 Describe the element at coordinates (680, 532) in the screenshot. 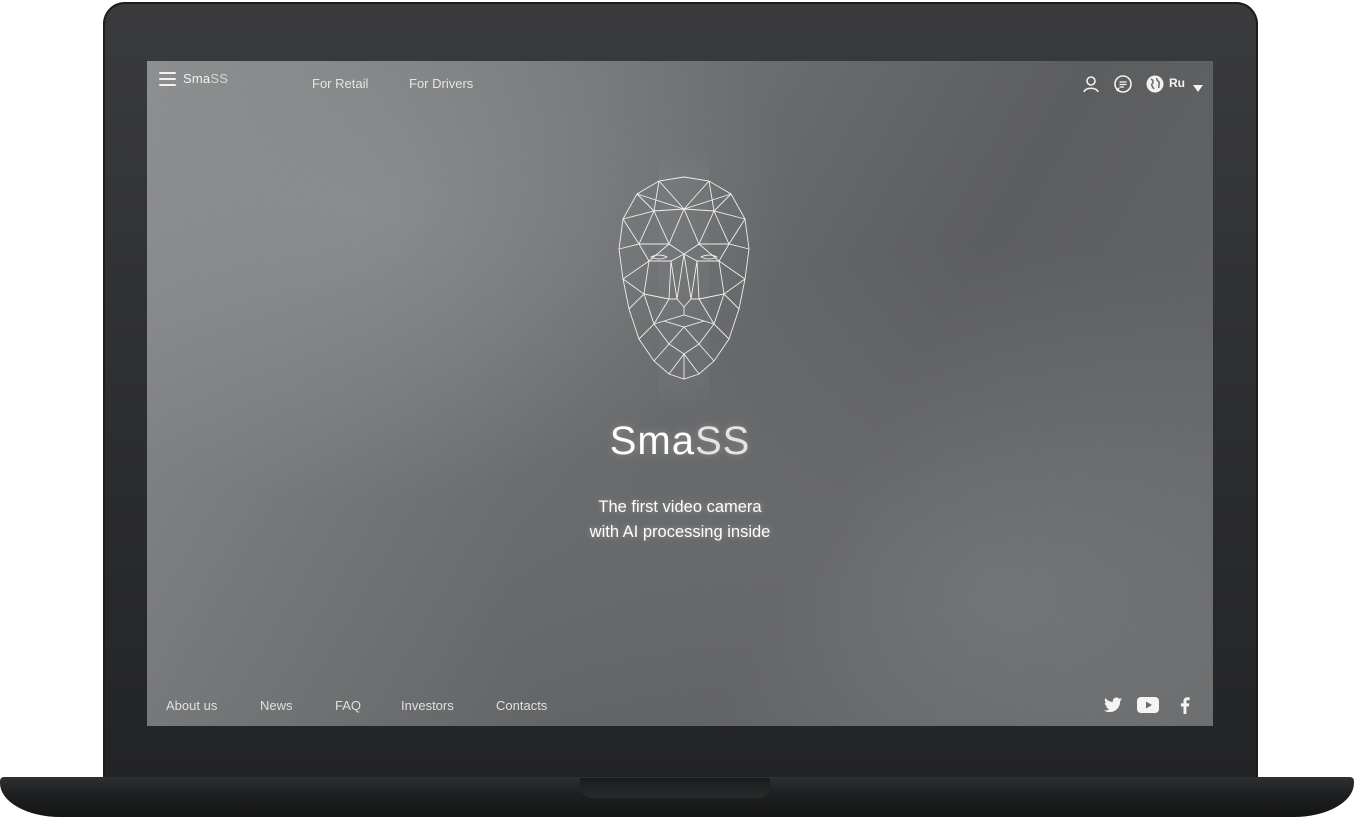

I see `hero-subtitle-line-2: with AI processing inside` at that location.